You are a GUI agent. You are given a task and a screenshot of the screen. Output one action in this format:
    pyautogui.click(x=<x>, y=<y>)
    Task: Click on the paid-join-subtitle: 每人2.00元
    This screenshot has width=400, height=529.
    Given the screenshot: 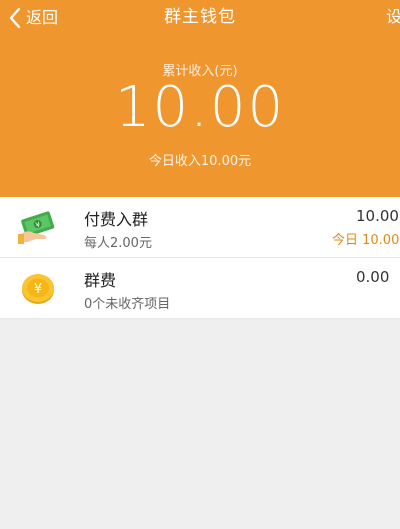 What is the action you would take?
    pyautogui.click(x=118, y=243)
    